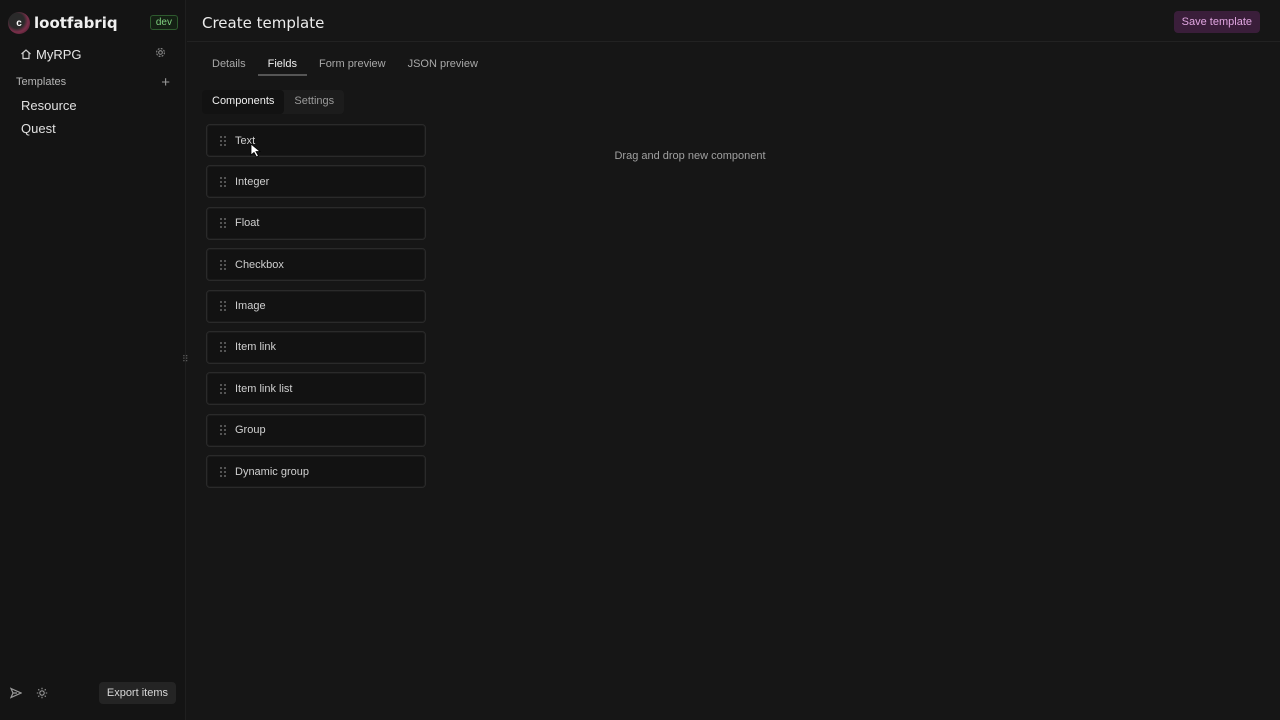 This screenshot has height=720, width=1280. Describe the element at coordinates (165, 82) in the screenshot. I see `add-template-icon: +` at that location.